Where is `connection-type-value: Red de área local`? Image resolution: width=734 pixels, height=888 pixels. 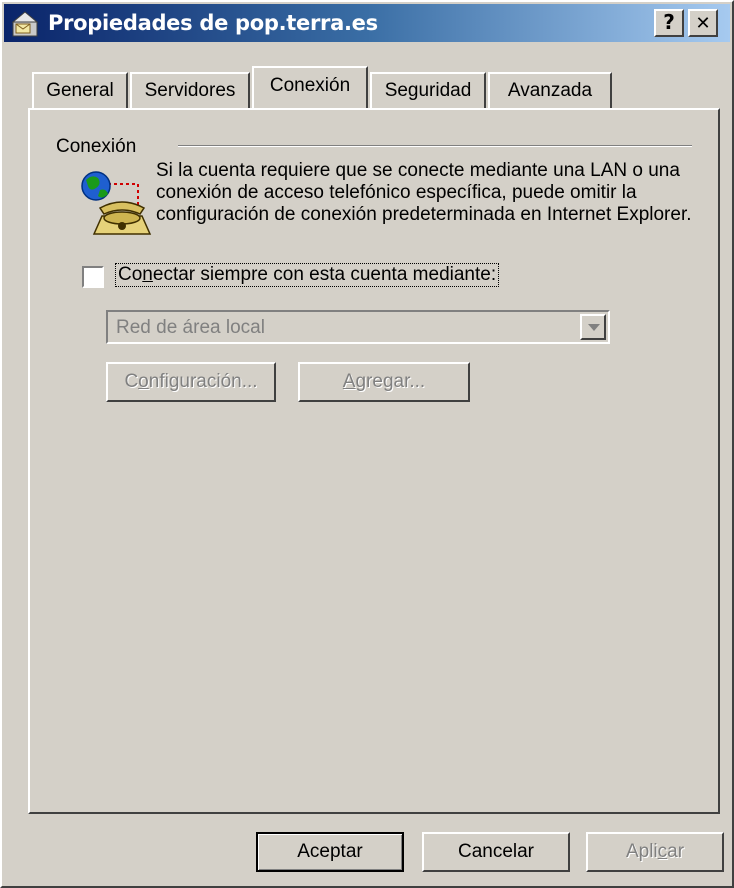
connection-type-value: Red de área local is located at coordinates (190, 327).